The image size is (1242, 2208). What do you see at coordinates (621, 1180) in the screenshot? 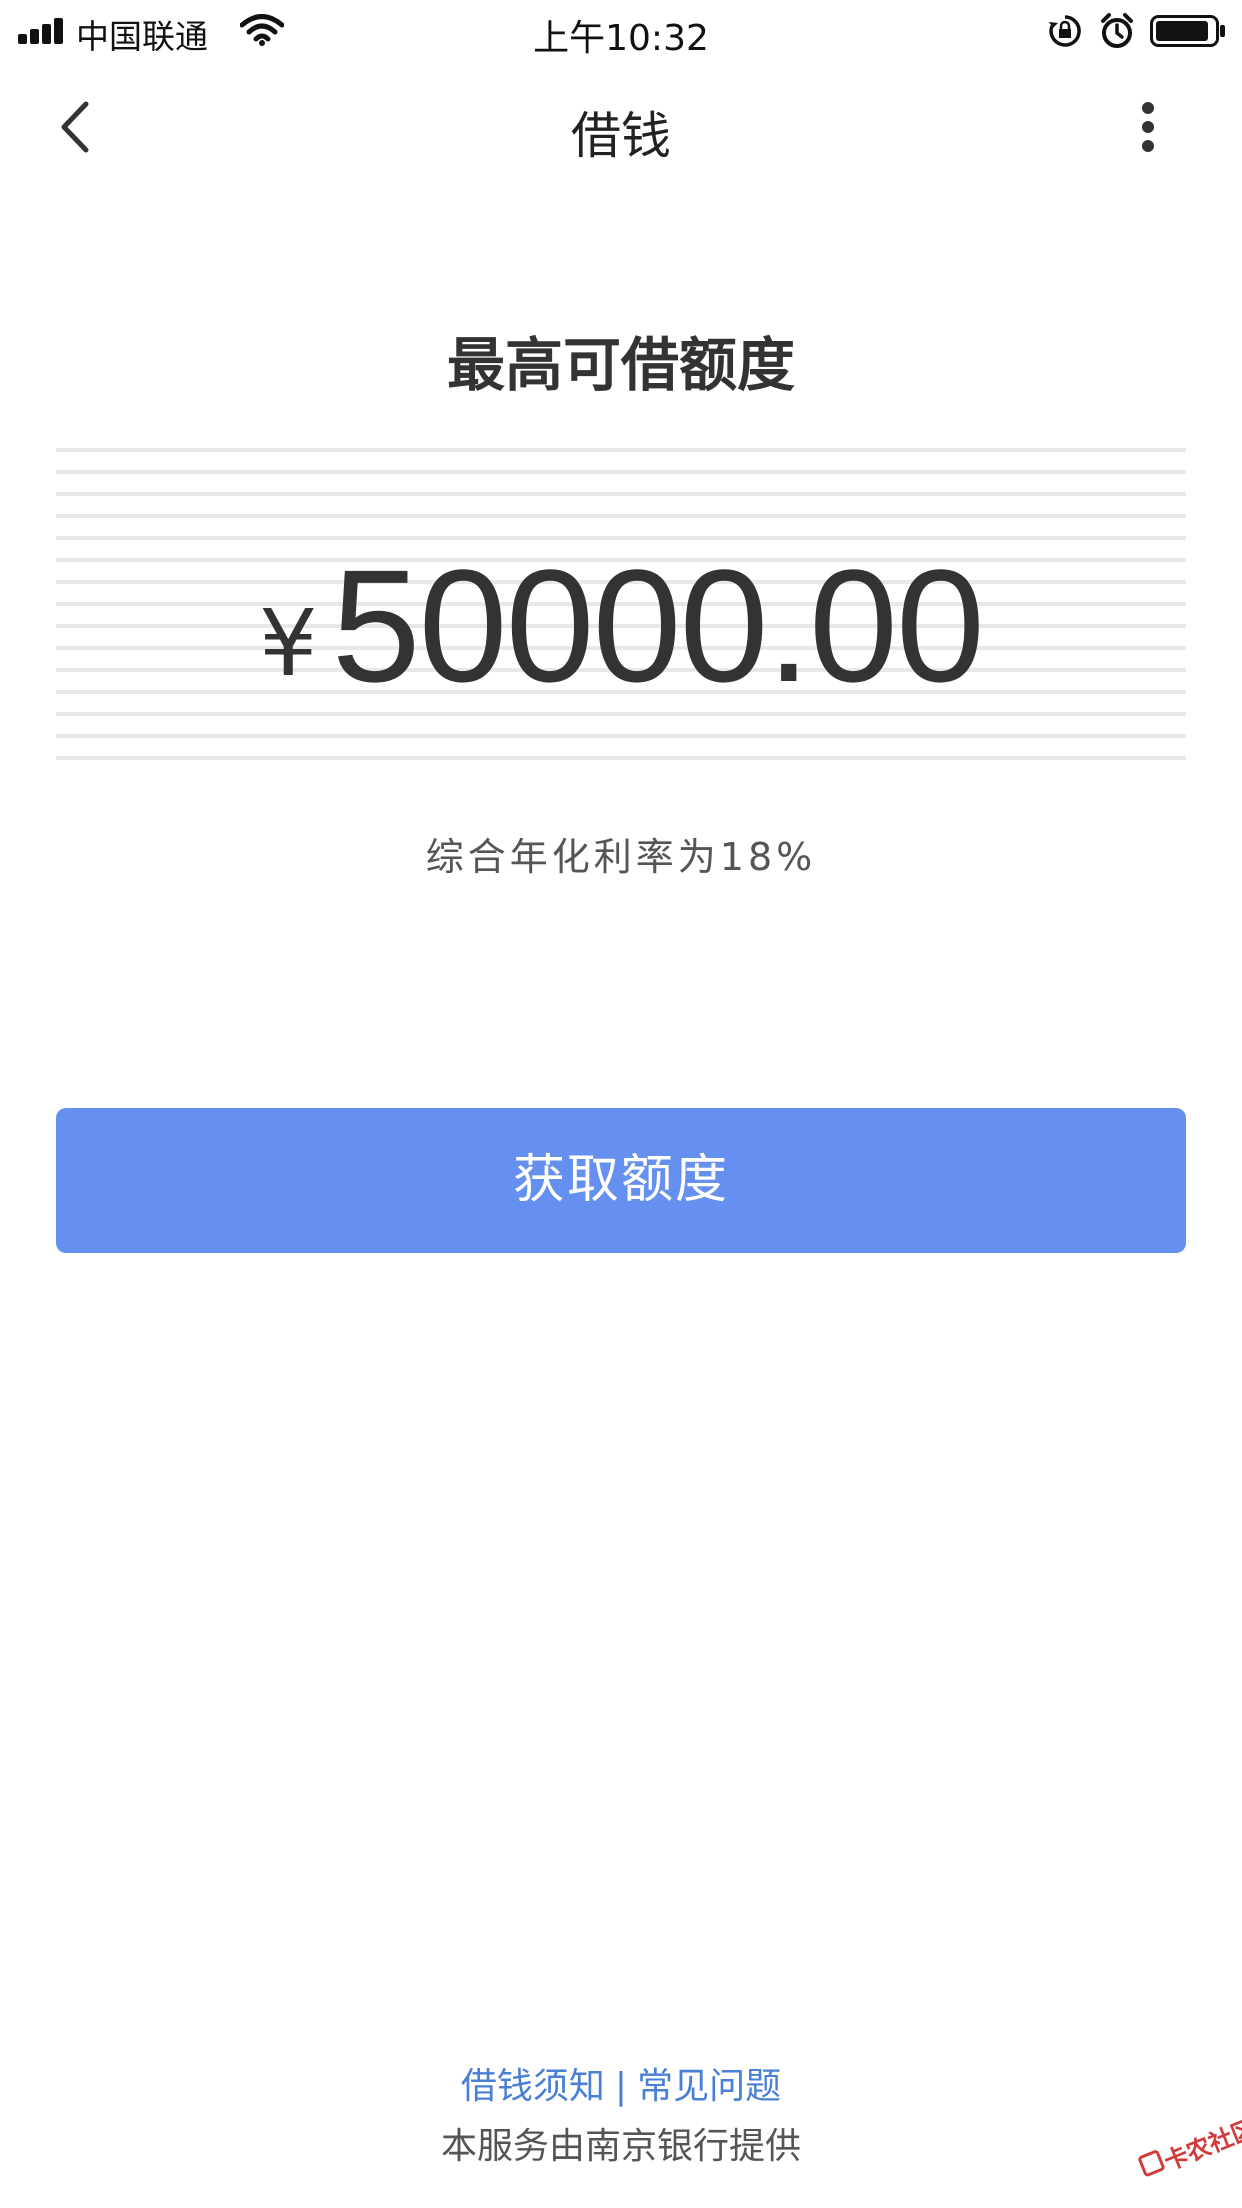
I see `get-limit-button: 获取额度` at bounding box center [621, 1180].